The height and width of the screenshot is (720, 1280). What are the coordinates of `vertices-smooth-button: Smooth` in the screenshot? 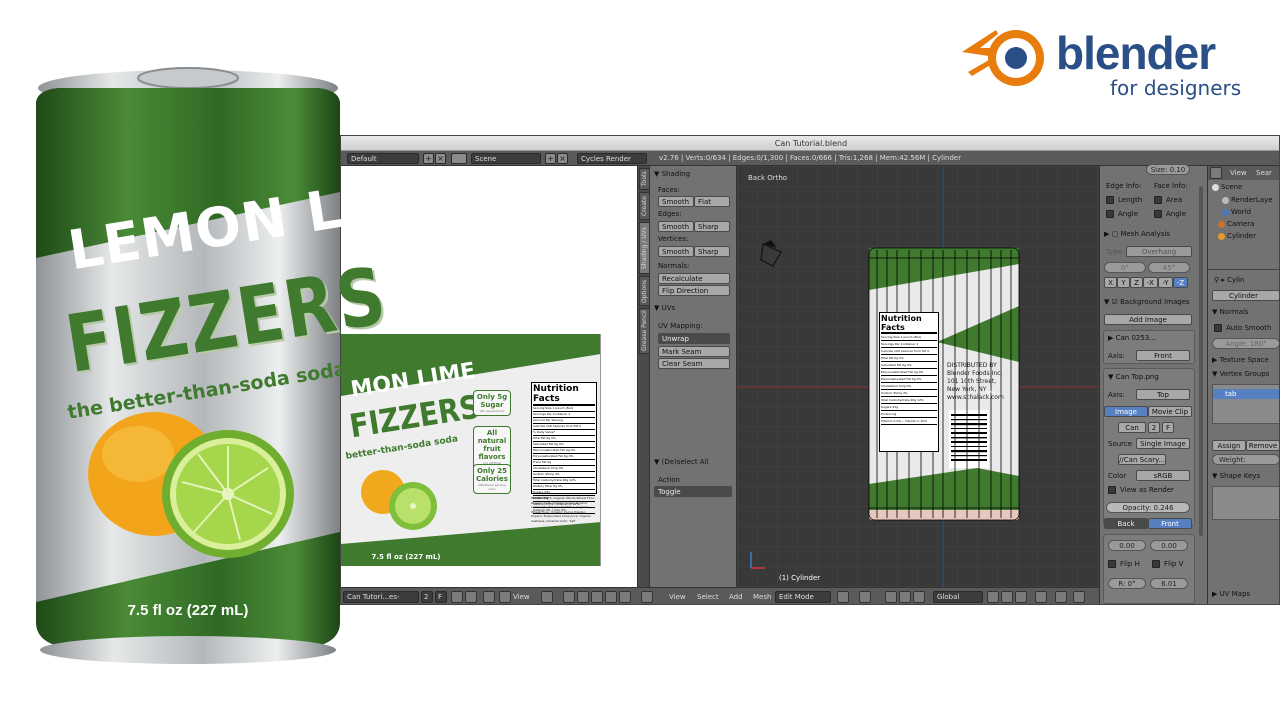 It's located at (676, 251).